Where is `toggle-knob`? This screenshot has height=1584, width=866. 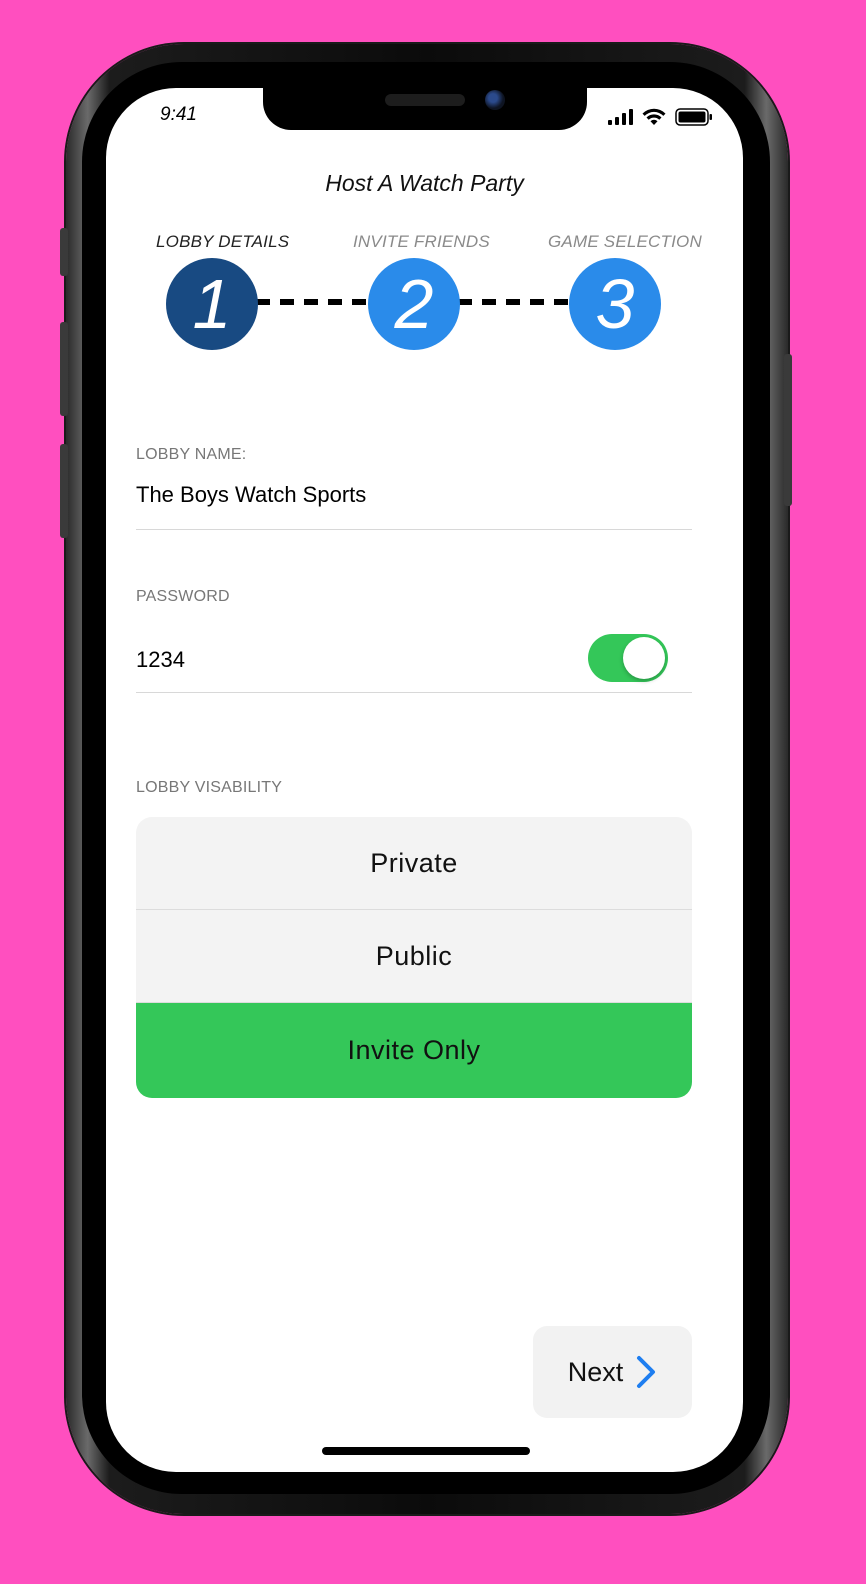 toggle-knob is located at coordinates (644, 658).